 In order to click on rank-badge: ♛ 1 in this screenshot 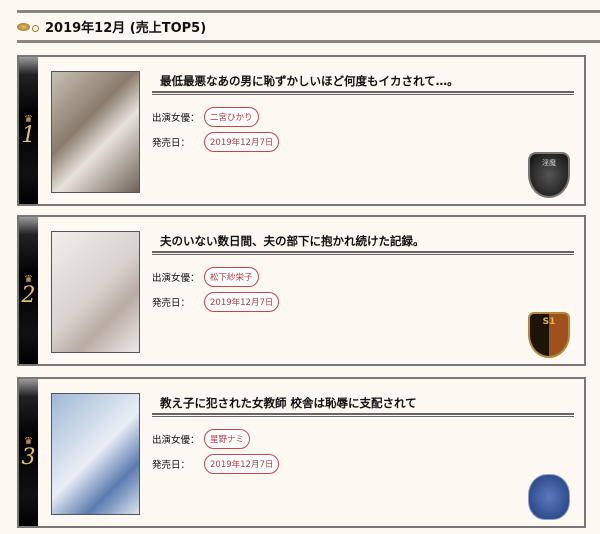, I will do `click(28, 130)`.